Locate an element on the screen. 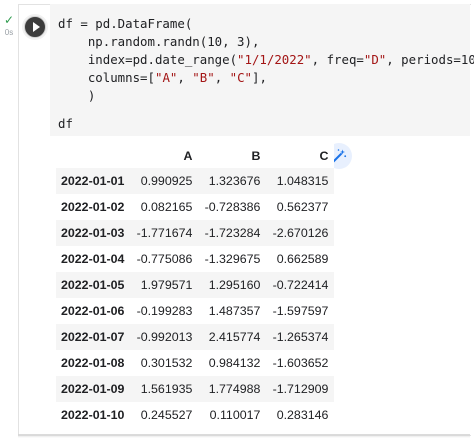 This screenshot has width=474, height=442. table-cell: 0.110017 is located at coordinates (235, 415).